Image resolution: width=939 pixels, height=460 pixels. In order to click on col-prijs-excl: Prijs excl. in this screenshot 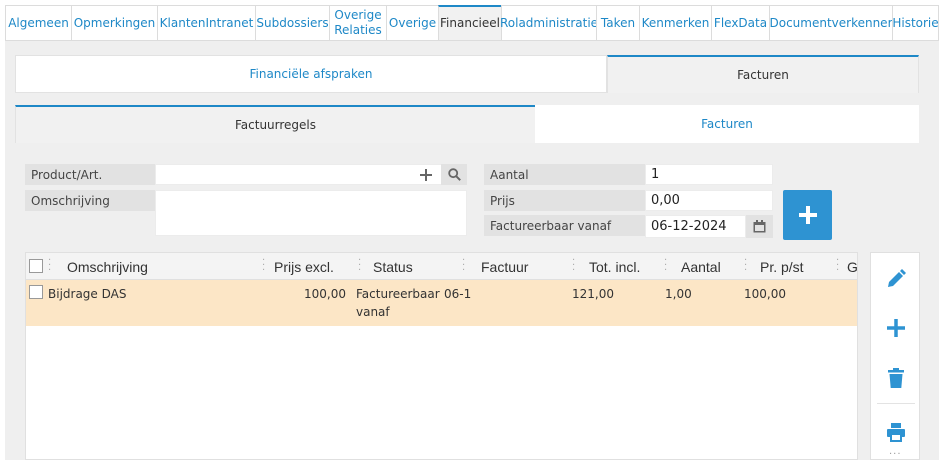, I will do `click(304, 266)`.